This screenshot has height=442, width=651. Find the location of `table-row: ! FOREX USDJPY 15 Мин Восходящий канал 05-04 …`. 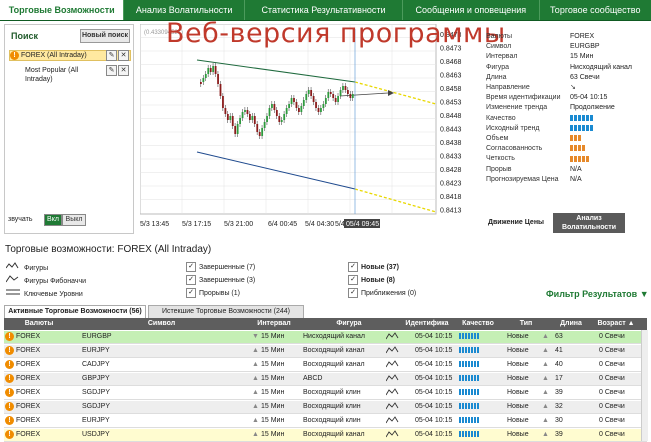

table-row: ! FOREX USDJPY 15 Мин Восходящий канал 05-04 … is located at coordinates (325, 435).